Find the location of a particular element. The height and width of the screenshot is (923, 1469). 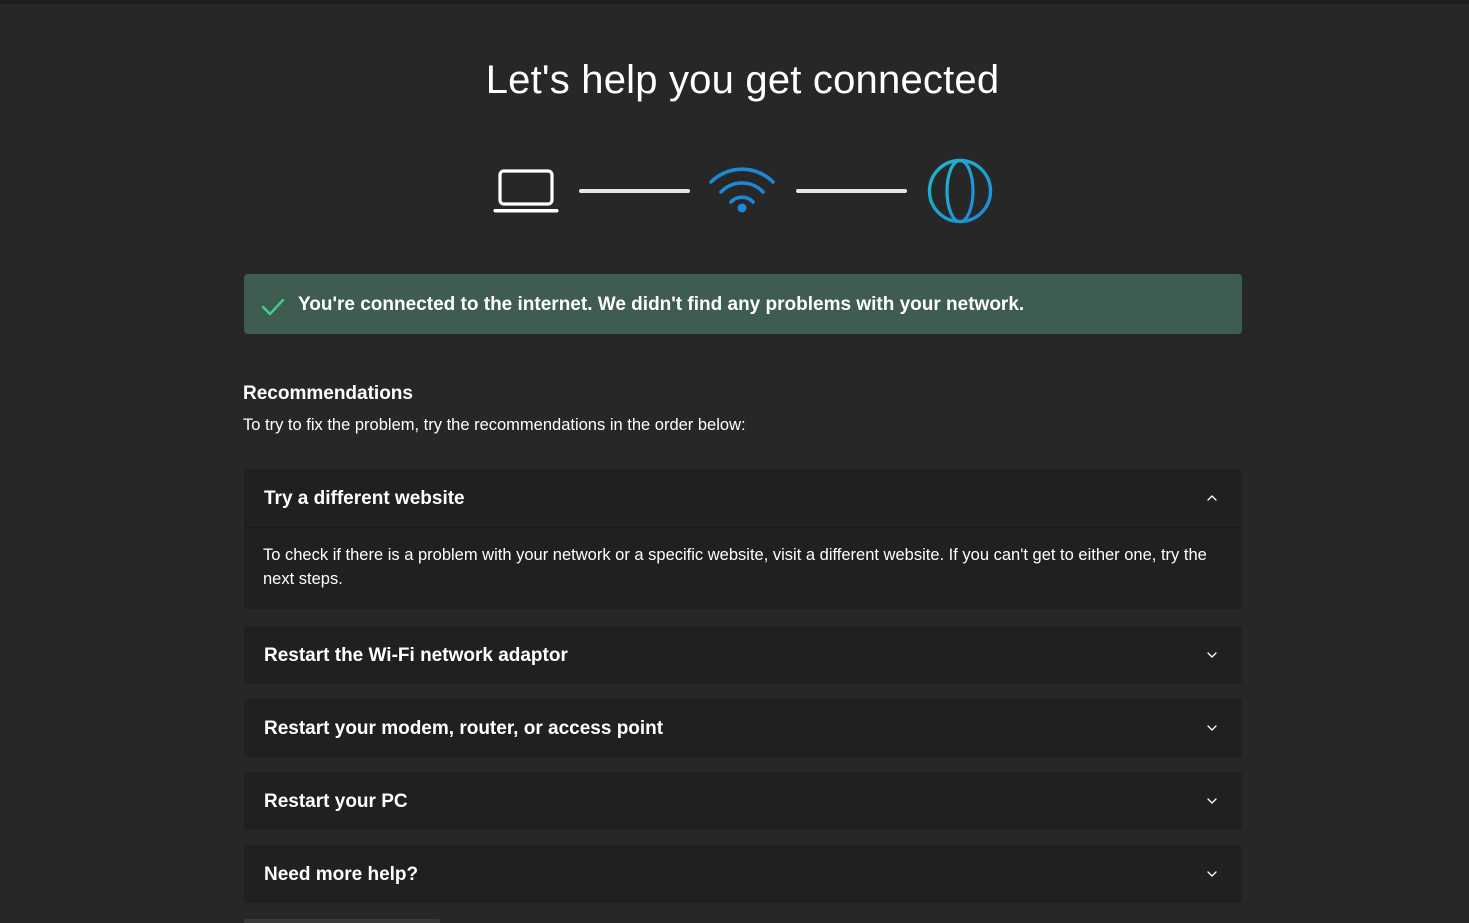

recommendation-card-restart-wifi-adaptor: Restart the Wi-Fi network adaptor is located at coordinates (743, 655).